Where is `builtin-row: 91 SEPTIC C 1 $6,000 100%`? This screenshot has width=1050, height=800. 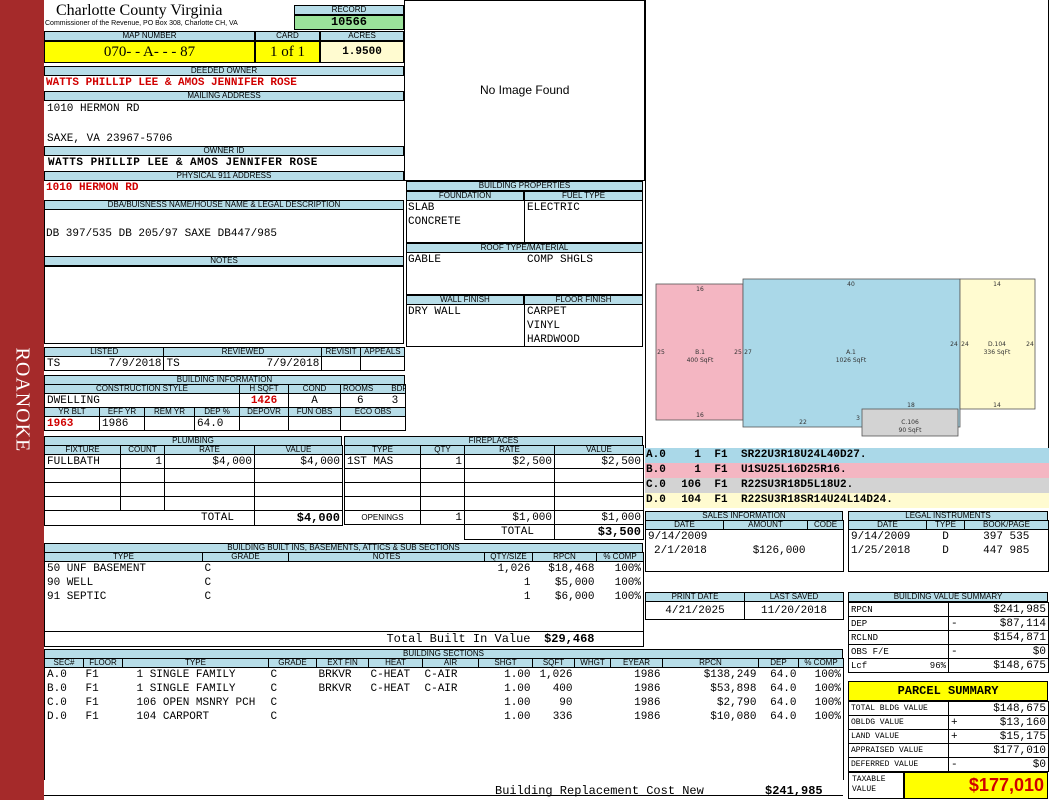 builtin-row: 91 SEPTIC C 1 $6,000 100% is located at coordinates (344, 596).